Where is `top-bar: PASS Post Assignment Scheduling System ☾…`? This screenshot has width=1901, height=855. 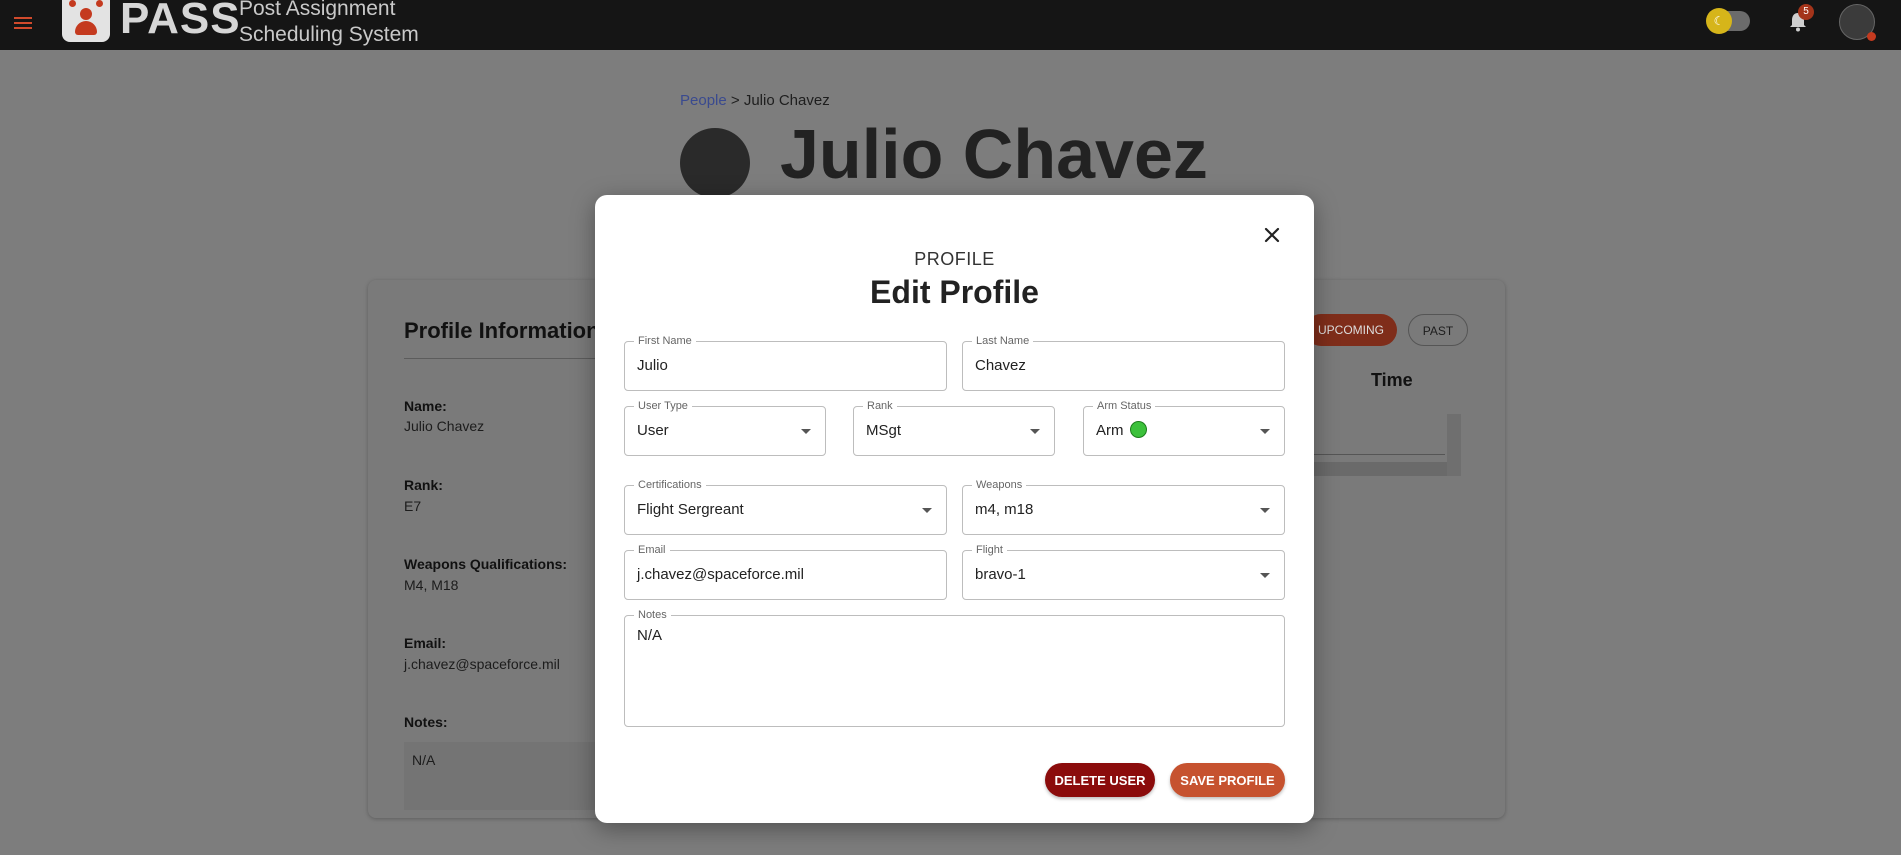
top-bar: PASS Post Assignment Scheduling System ☾… is located at coordinates (950, 25).